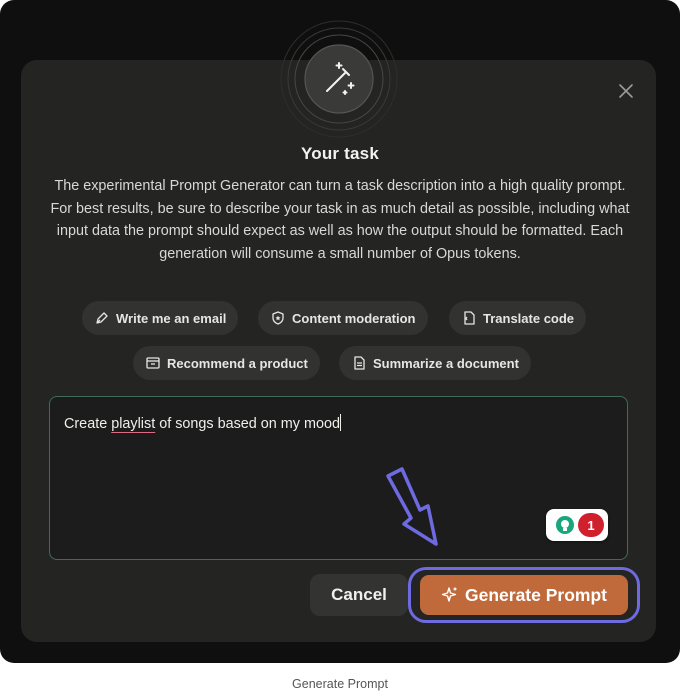 This screenshot has height=694, width=680. I want to click on box-icon, so click(153, 363).